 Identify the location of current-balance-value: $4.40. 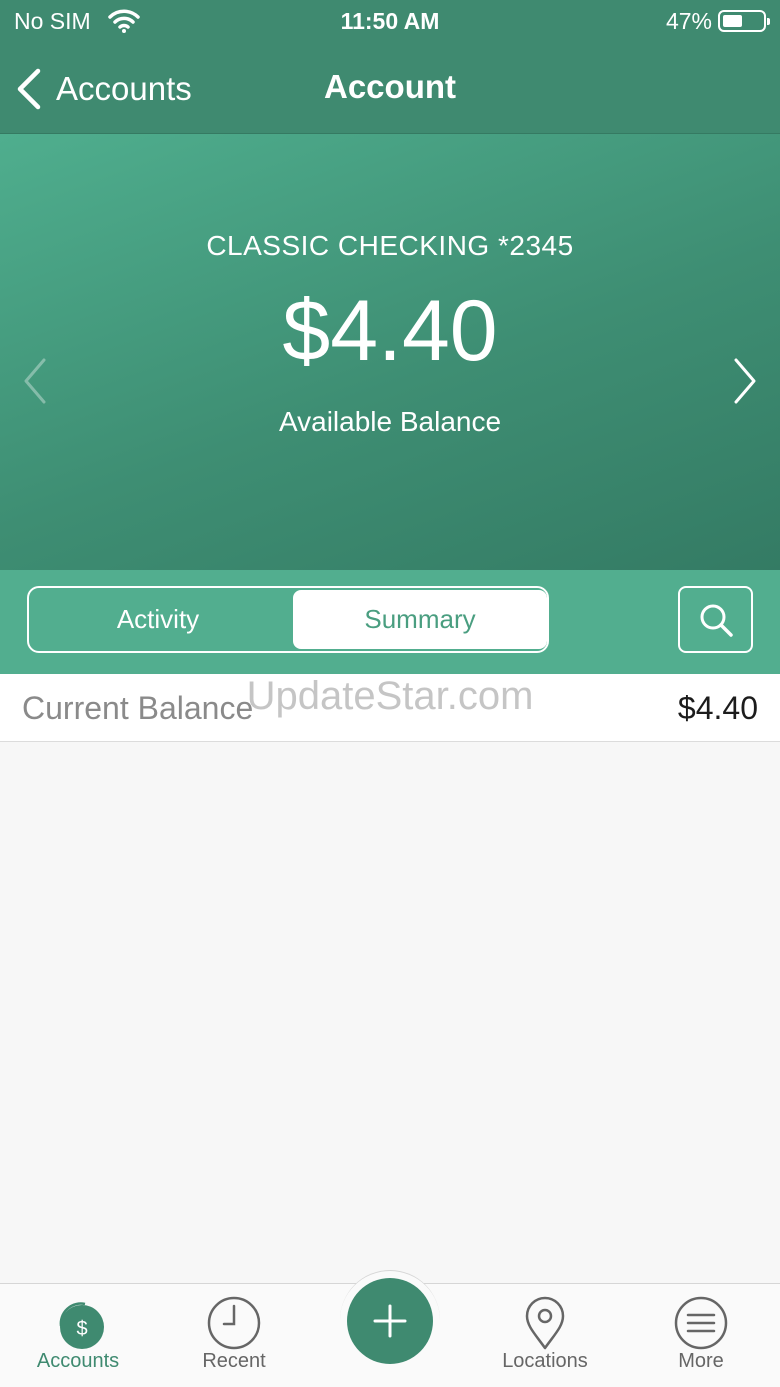
(717, 708).